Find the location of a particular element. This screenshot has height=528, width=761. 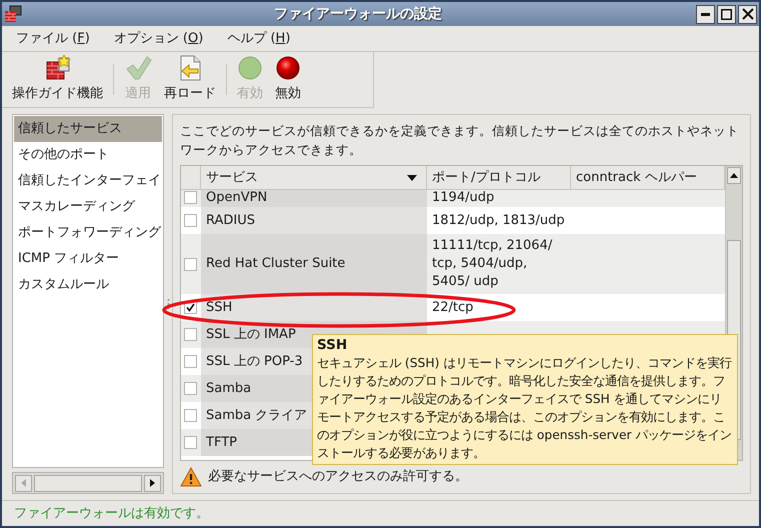

brick-wall-star-icon is located at coordinates (58, 68).